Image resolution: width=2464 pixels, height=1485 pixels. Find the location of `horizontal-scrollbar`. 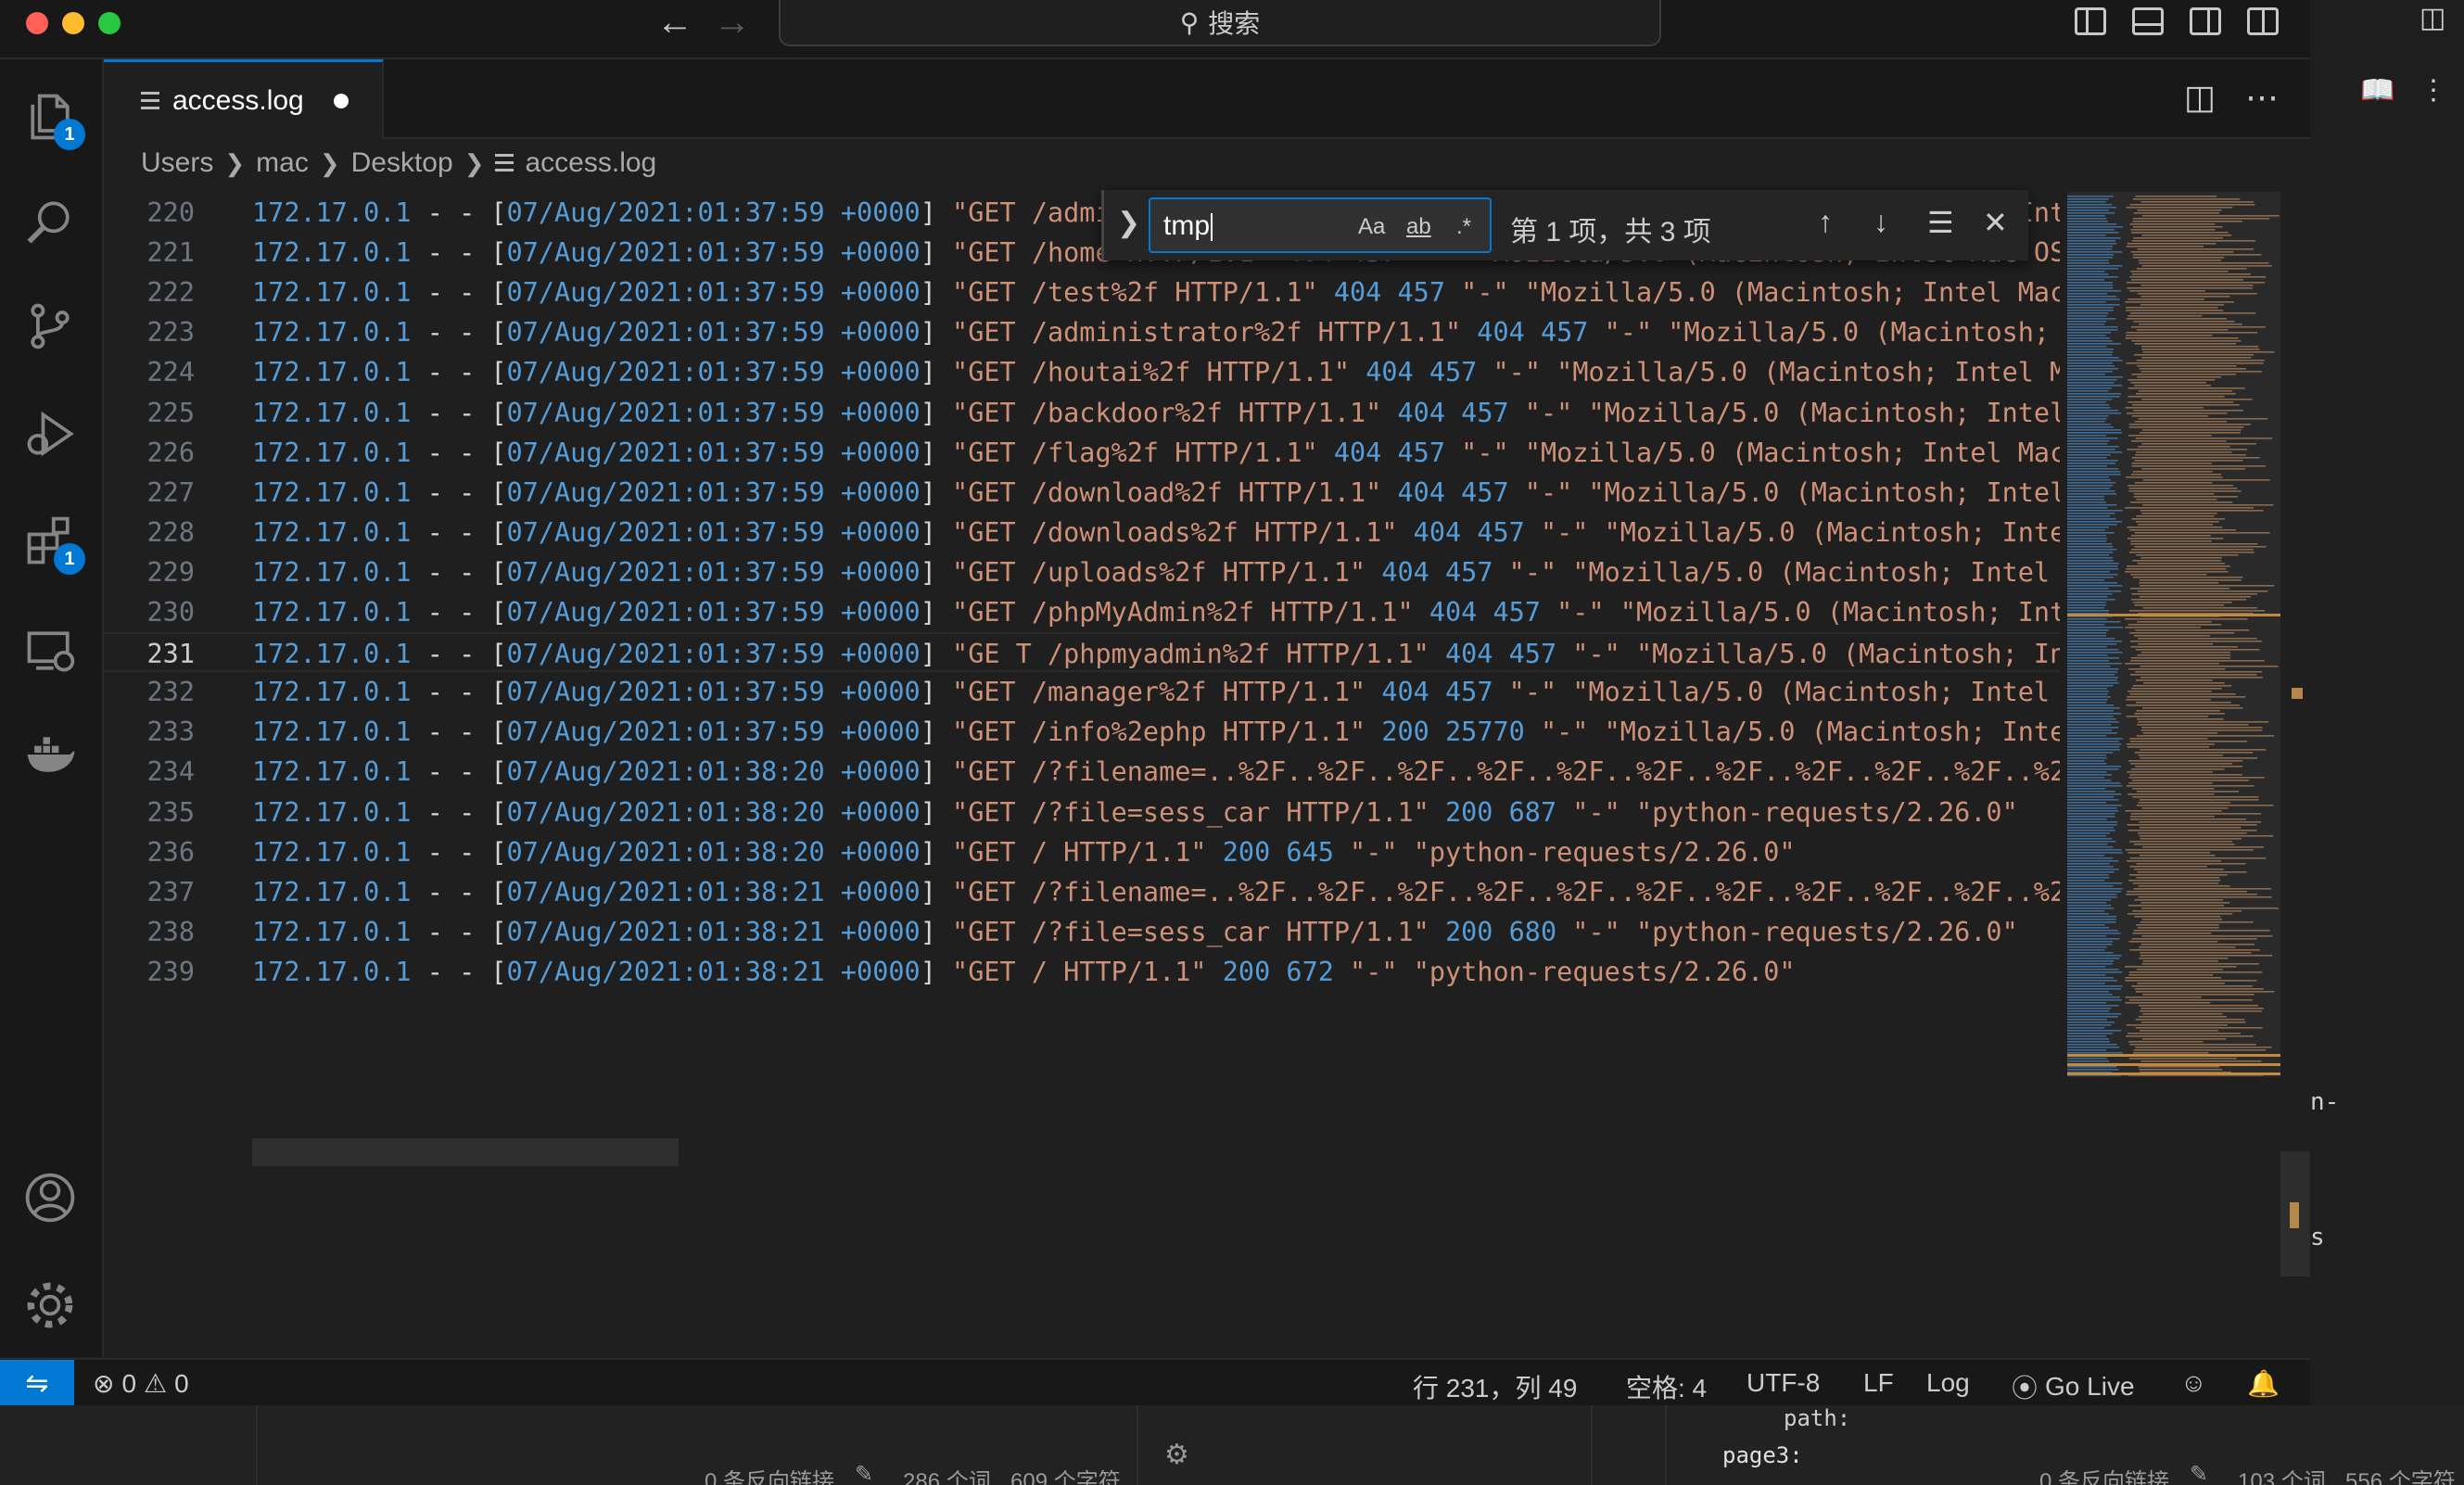

horizontal-scrollbar is located at coordinates (465, 1152).